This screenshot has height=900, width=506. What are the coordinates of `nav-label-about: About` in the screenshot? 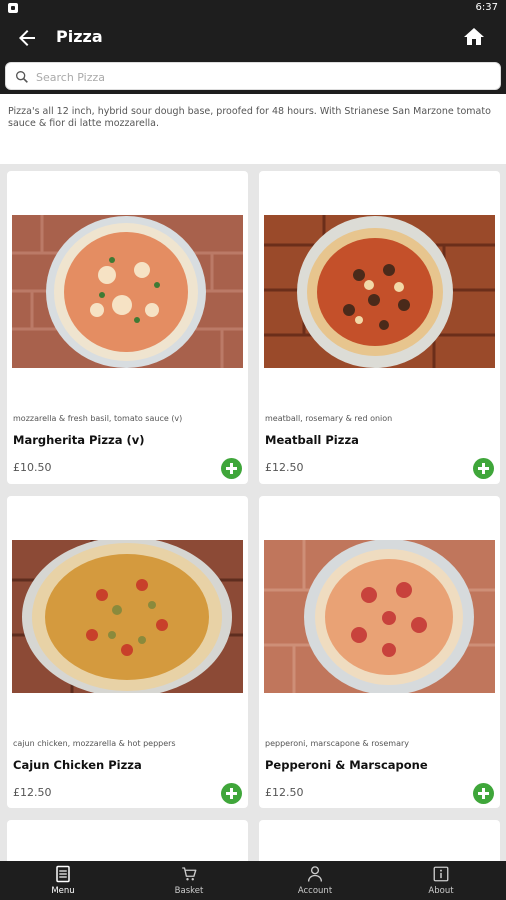 It's located at (441, 891).